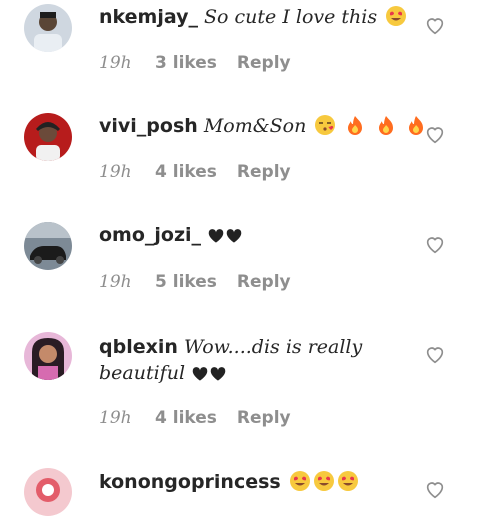 The image size is (480, 516). I want to click on comment-text: Mom&Son, so click(255, 126).